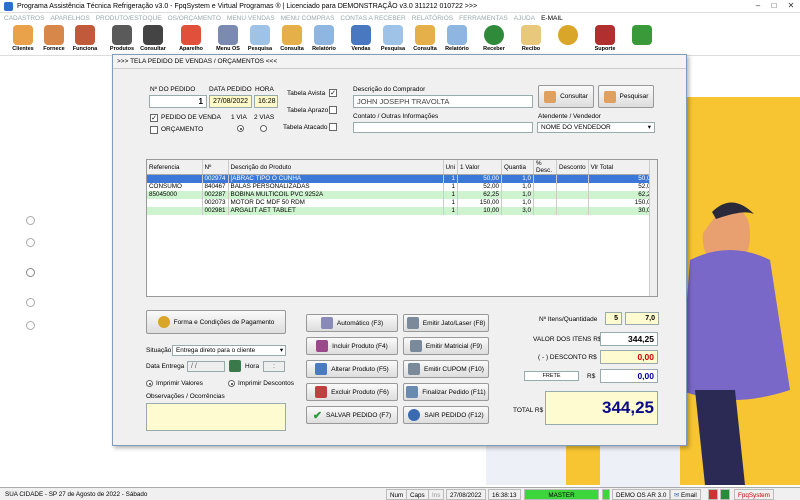 The image size is (800, 500). I want to click on toolbar-pesquisa-os: Pesquisa, so click(260, 38).